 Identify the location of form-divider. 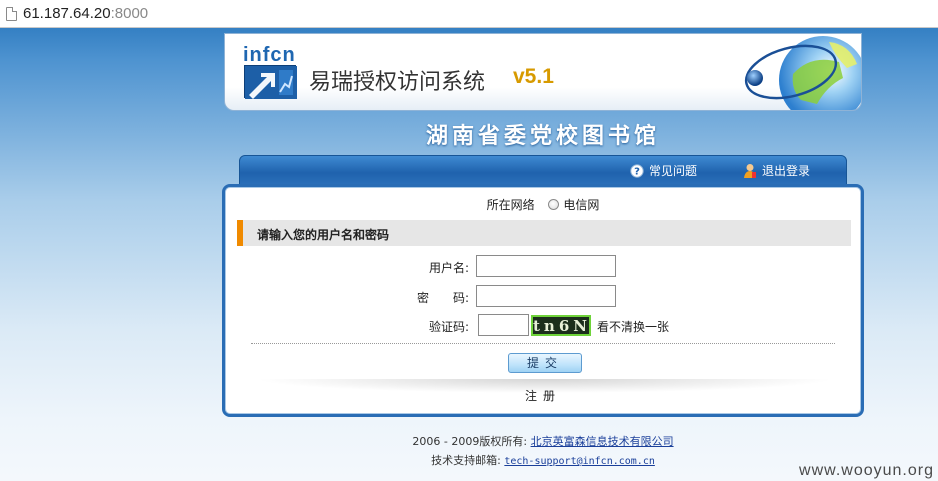
(543, 343).